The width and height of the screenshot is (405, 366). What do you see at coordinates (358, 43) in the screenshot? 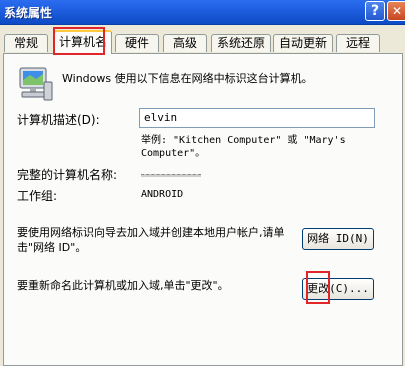
I see `tab-remote: 远程` at bounding box center [358, 43].